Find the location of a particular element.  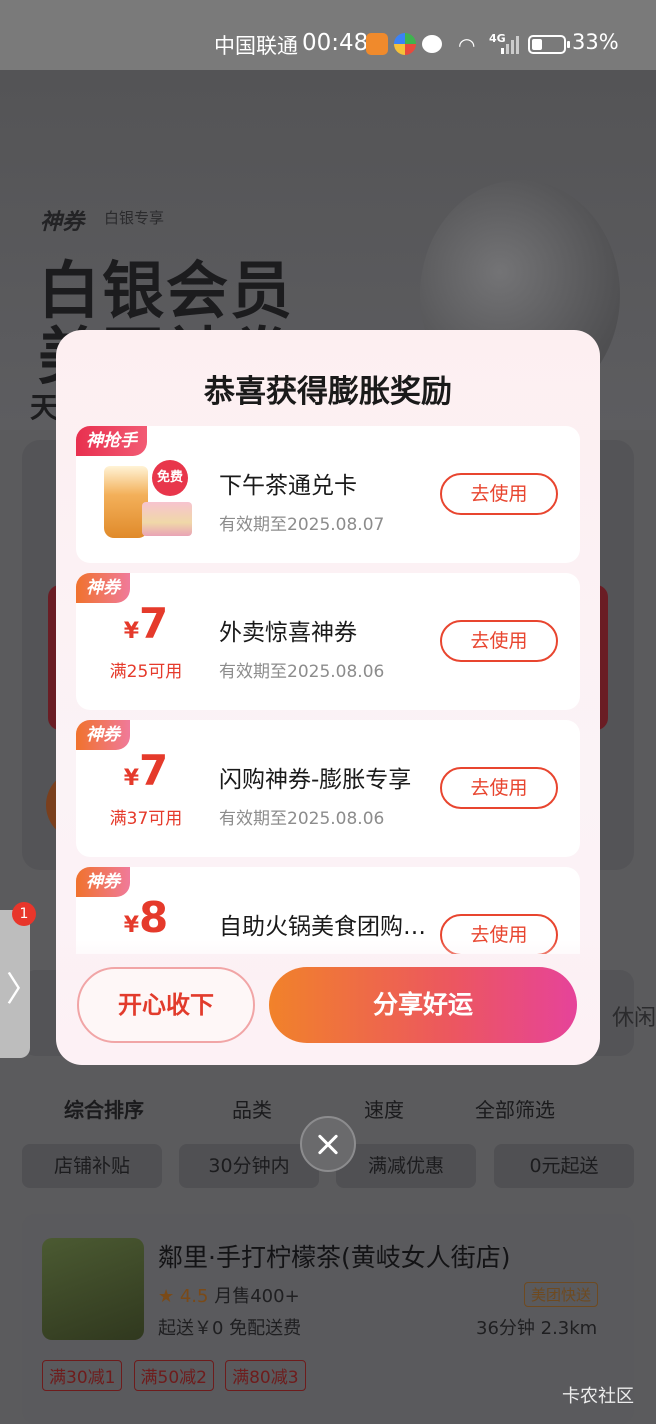

brand-label: 神券 is located at coordinates (62, 222).